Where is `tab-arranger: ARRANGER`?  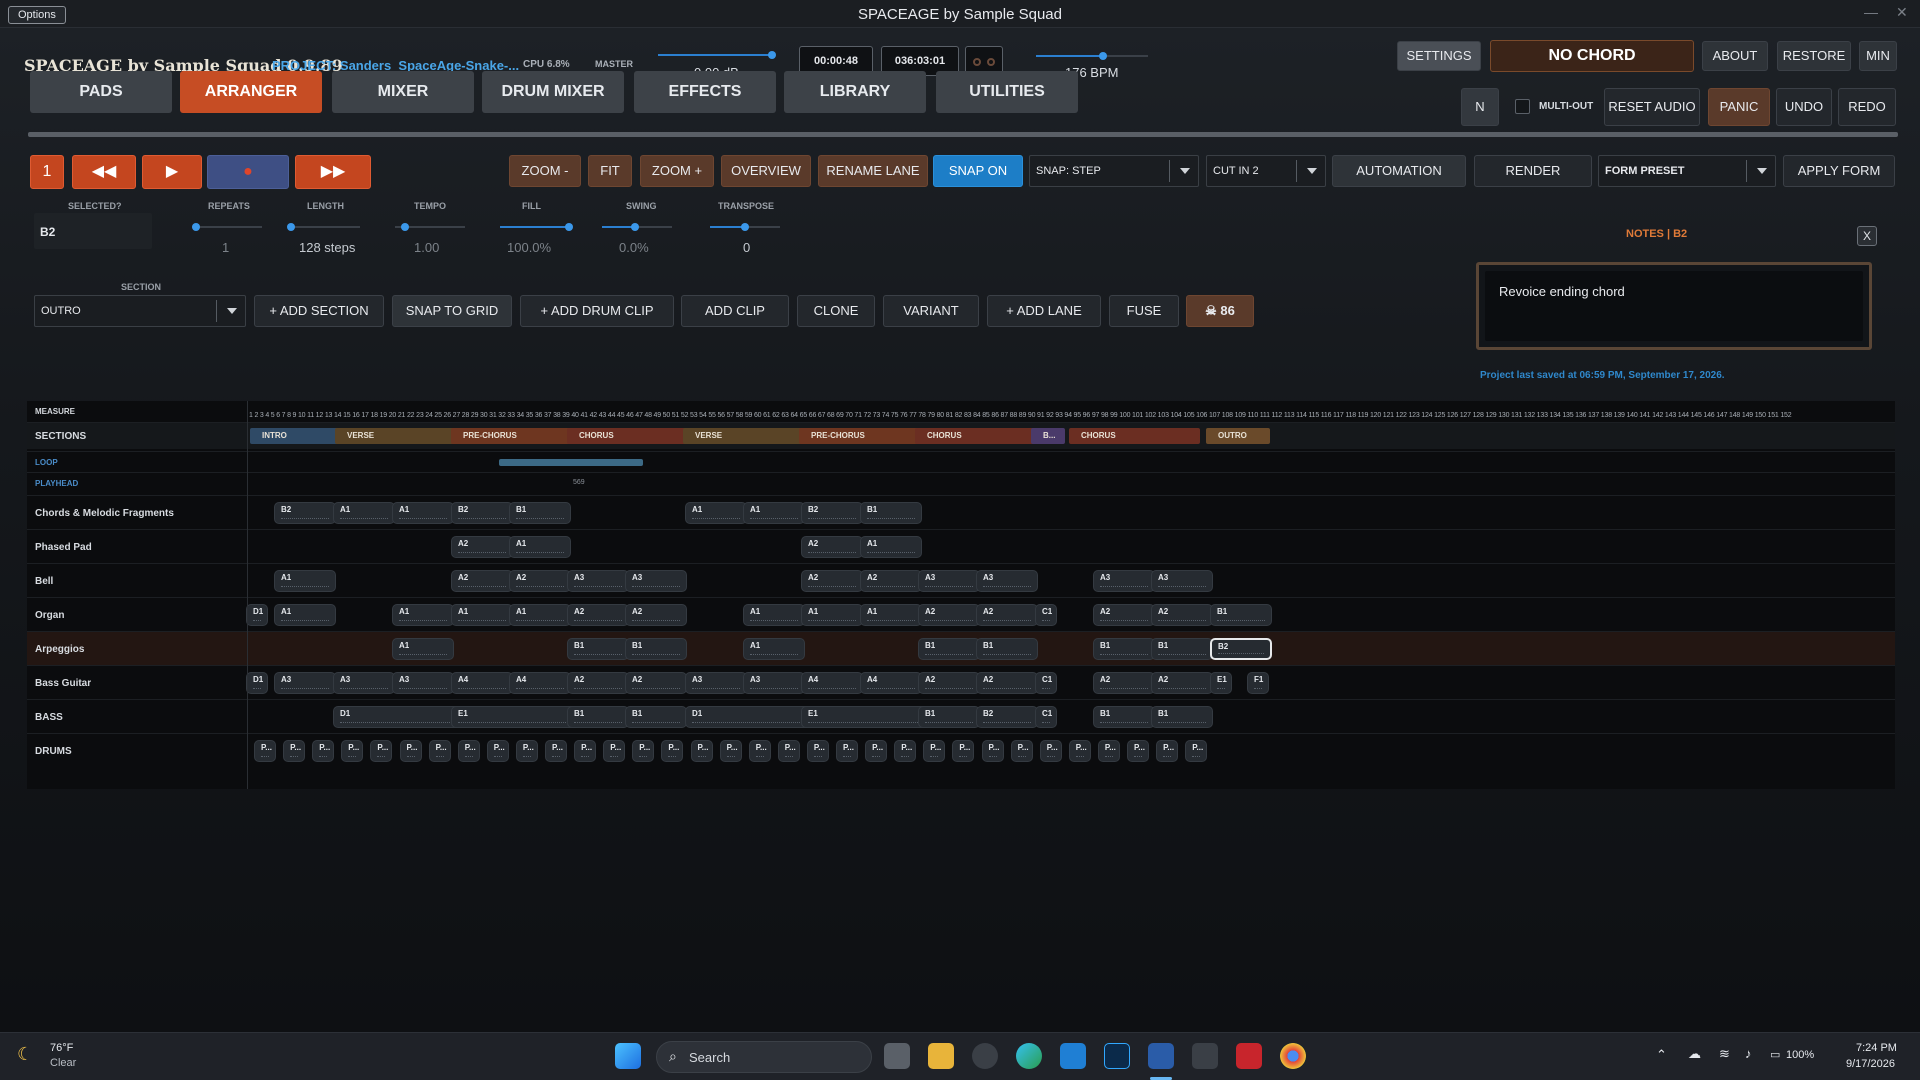
tab-arranger: ARRANGER is located at coordinates (251, 92).